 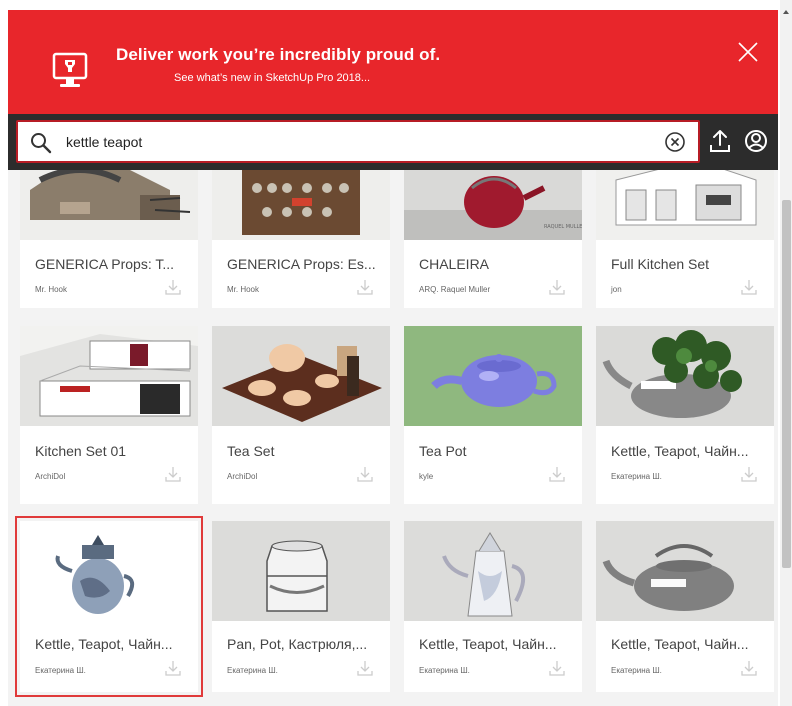 I want to click on search-box, so click(x=358, y=141).